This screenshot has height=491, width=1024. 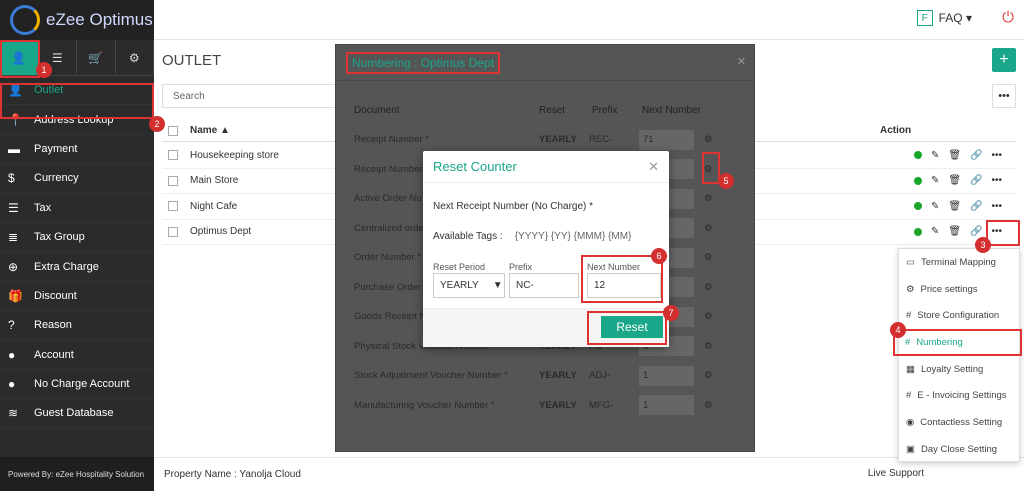 I want to click on menu-item: ▣ Day Close Setting, so click(x=959, y=449).